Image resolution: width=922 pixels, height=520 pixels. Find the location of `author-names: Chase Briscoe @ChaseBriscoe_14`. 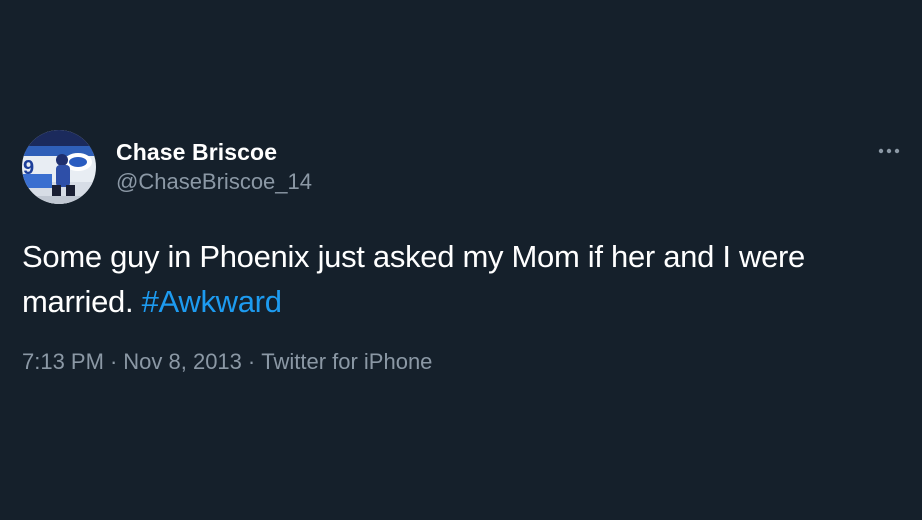

author-names: Chase Briscoe @ChaseBriscoe_14 is located at coordinates (214, 167).